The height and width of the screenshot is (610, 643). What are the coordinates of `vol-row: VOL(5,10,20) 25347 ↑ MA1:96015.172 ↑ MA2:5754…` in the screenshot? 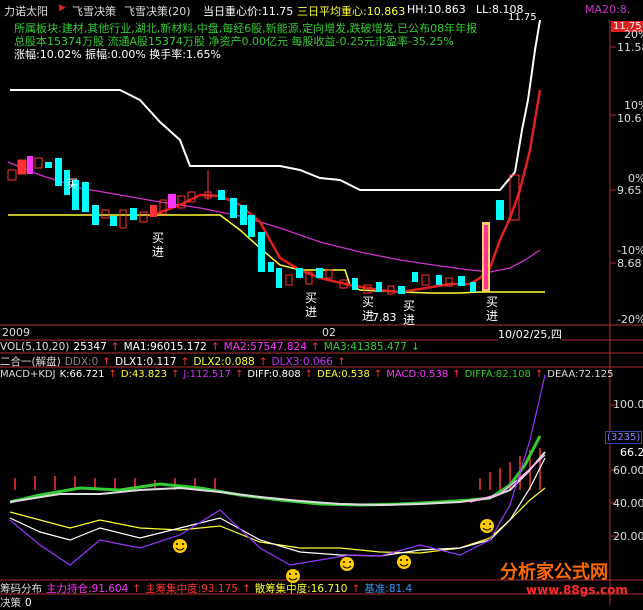 It's located at (210, 347).